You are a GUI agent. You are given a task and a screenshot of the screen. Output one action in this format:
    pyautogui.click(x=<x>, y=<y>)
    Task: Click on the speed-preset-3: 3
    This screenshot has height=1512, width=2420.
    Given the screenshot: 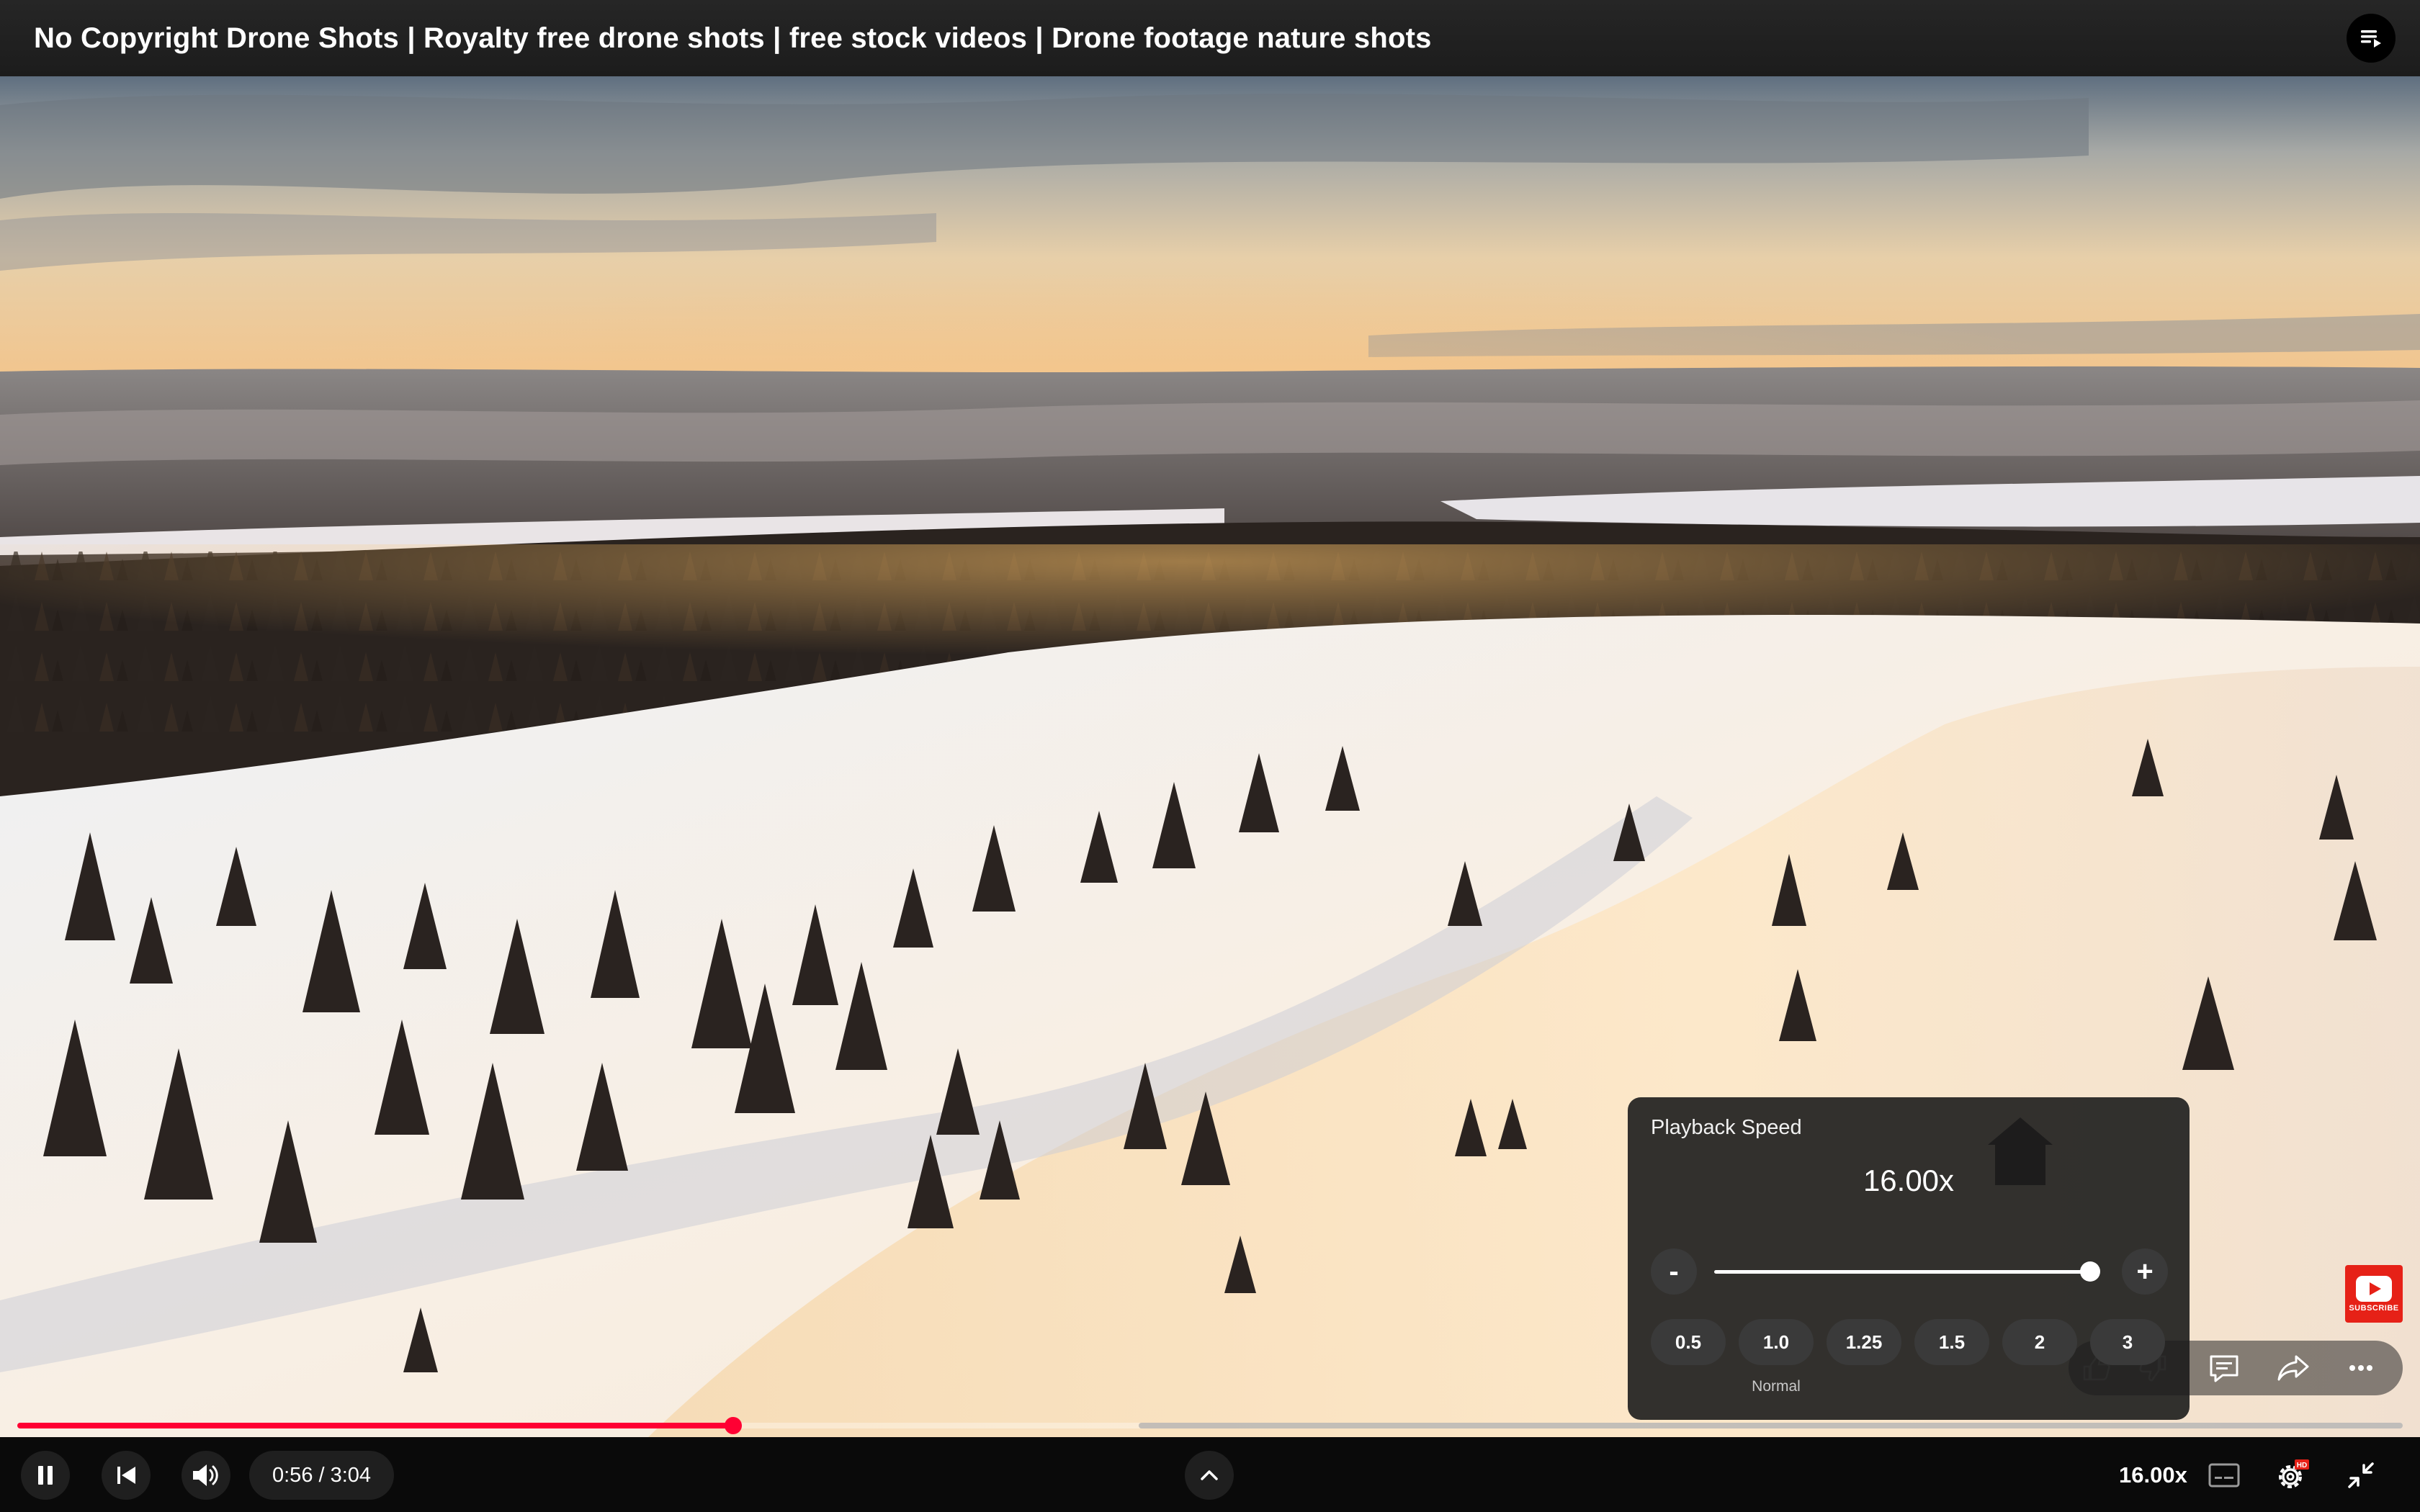 What is the action you would take?
    pyautogui.click(x=2127, y=1342)
    